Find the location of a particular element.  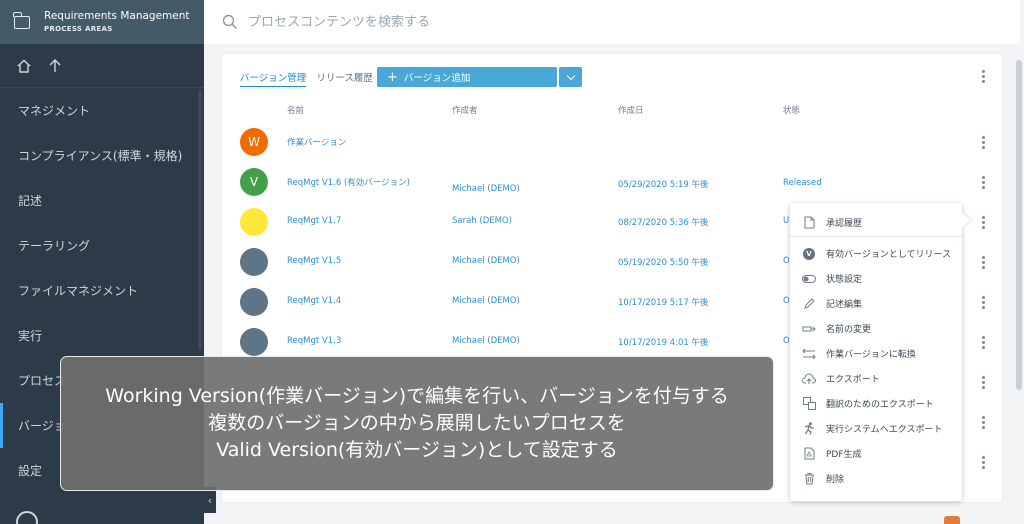

menu-item-label: 削除 is located at coordinates (835, 480).